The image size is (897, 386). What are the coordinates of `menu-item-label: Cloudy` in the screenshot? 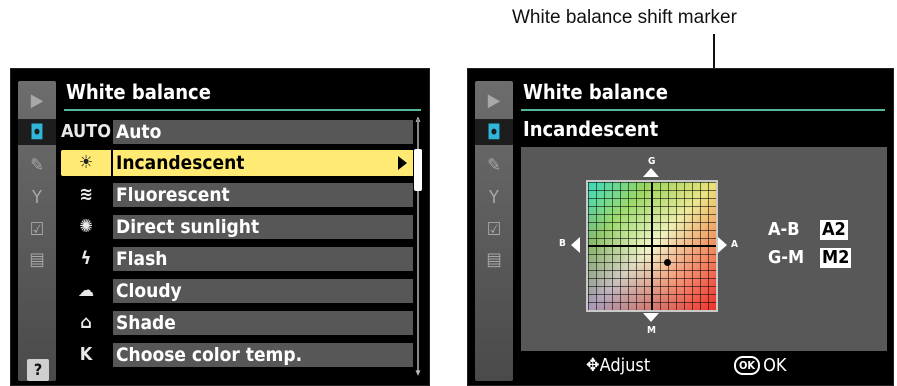 It's located at (263, 291).